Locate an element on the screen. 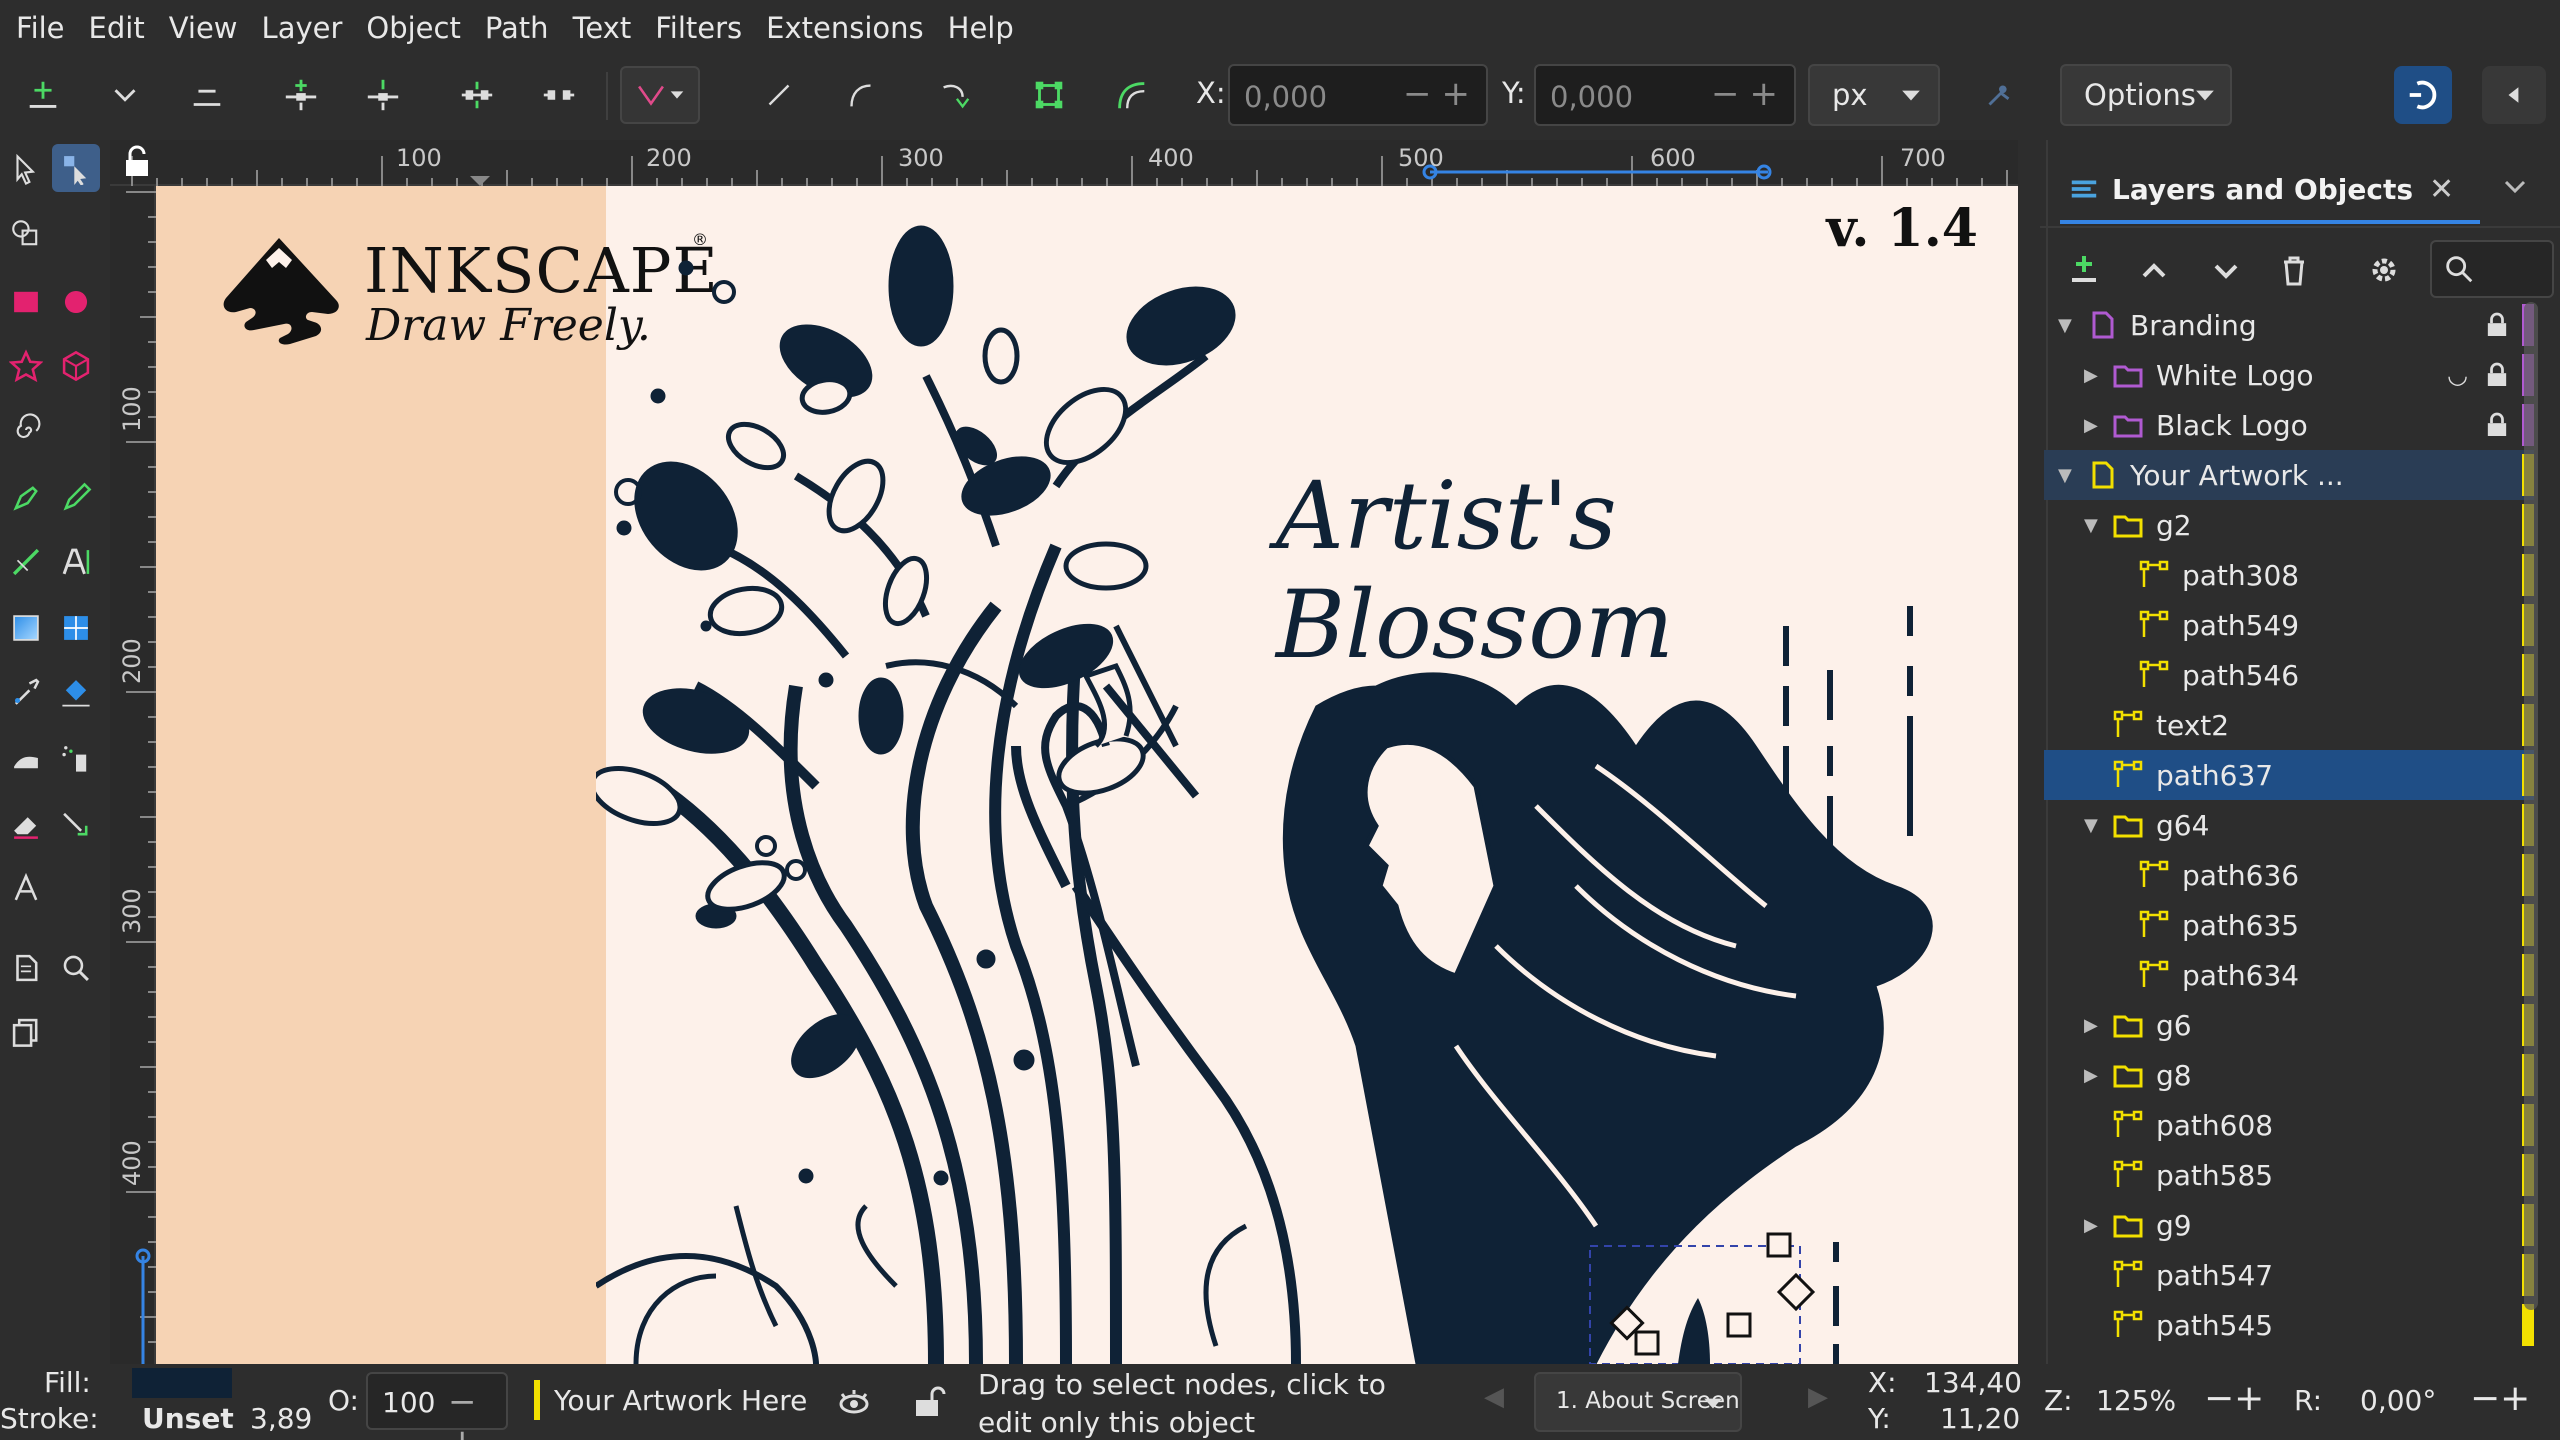 This screenshot has width=2560, height=1440. node-type-dropdown is located at coordinates (660, 95).